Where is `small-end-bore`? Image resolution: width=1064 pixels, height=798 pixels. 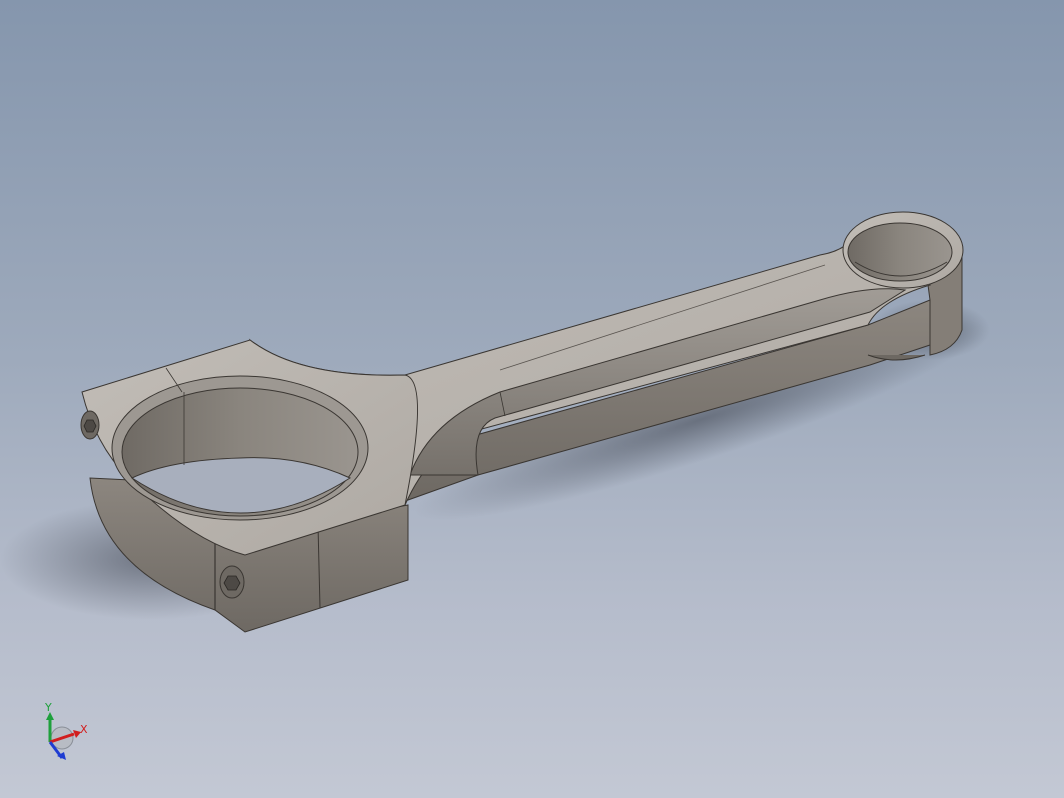
small-end-bore is located at coordinates (900, 252).